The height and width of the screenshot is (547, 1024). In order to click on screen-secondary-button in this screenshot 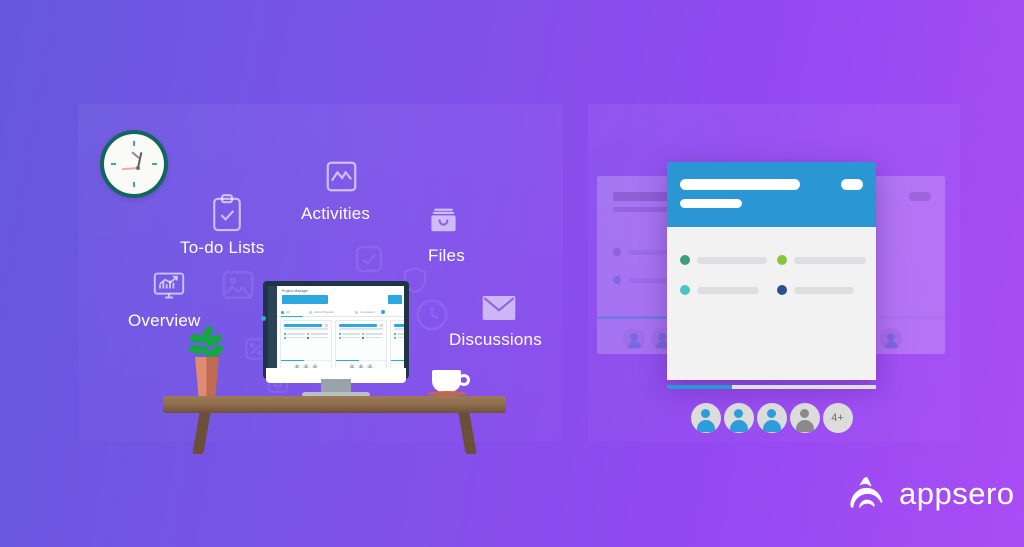, I will do `click(395, 299)`.